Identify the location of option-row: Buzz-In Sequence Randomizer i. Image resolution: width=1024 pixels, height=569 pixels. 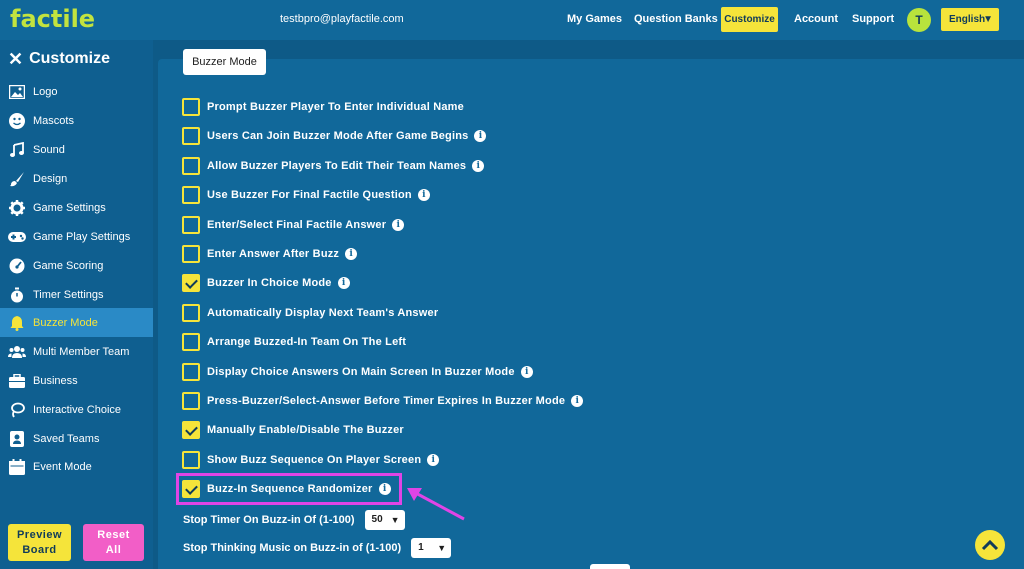
(286, 489).